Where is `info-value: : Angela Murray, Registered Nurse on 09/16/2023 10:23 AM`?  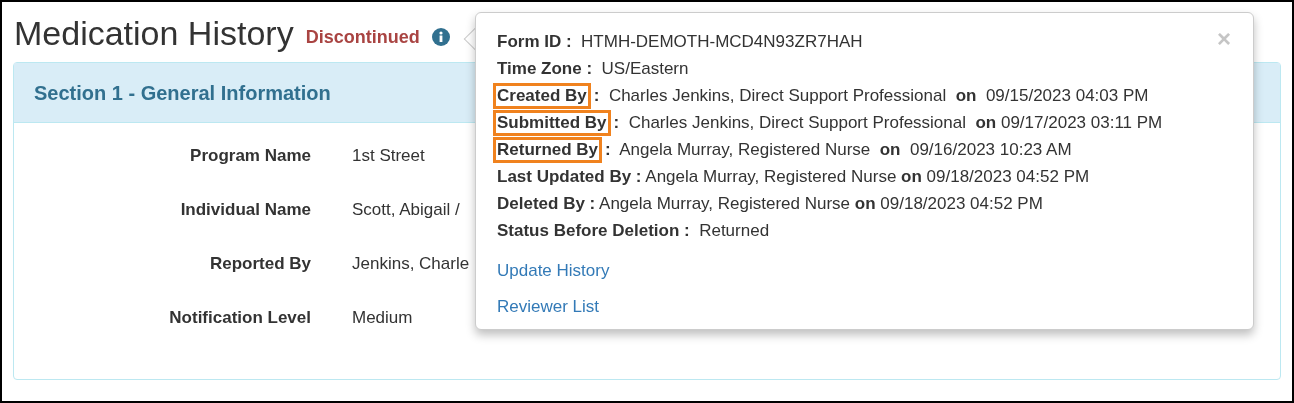
info-value: : Angela Murray, Registered Nurse on 09/16/2023 10:23 AM is located at coordinates (838, 149).